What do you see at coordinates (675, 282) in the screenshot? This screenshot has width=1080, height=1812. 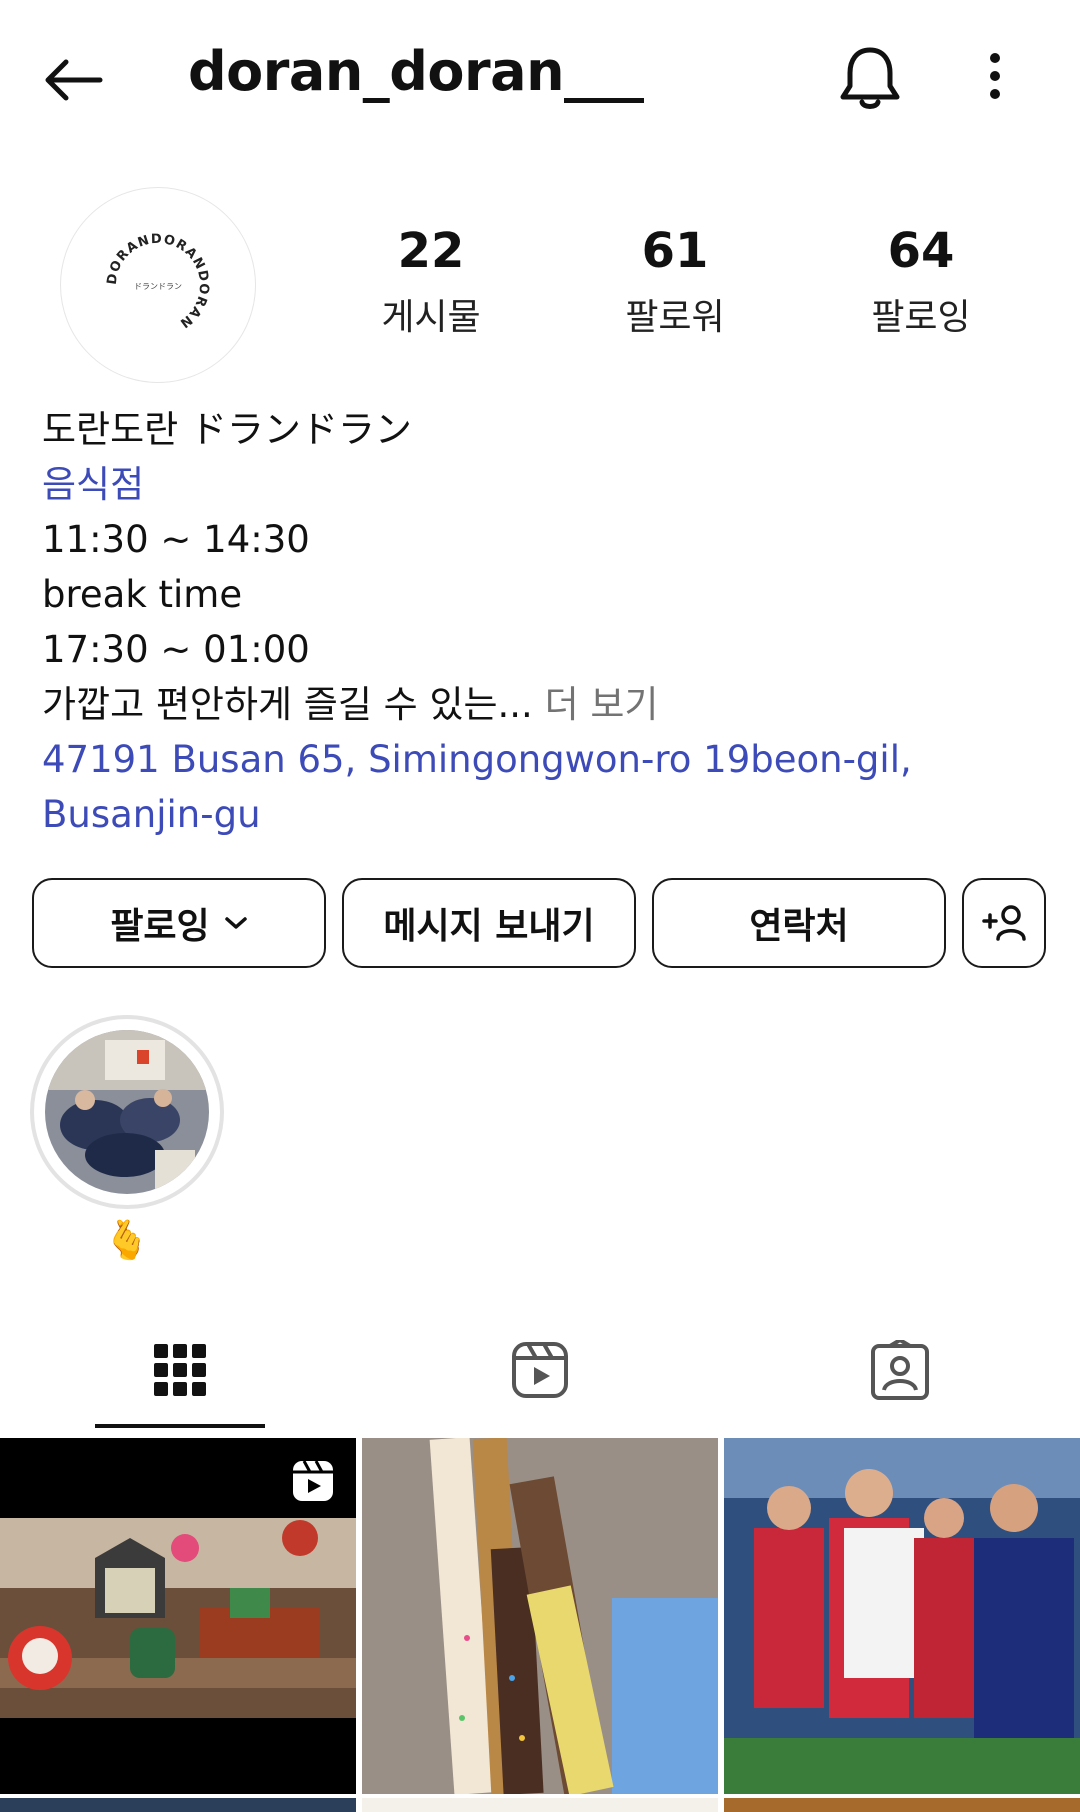 I see `stat-followers: 61 팔로워` at bounding box center [675, 282].